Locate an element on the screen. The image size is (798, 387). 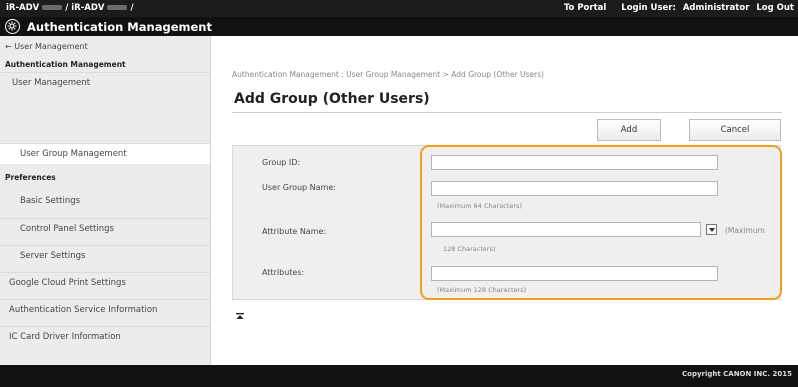
attribute-name-hint-b: 128 Characters) is located at coordinates (469, 249).